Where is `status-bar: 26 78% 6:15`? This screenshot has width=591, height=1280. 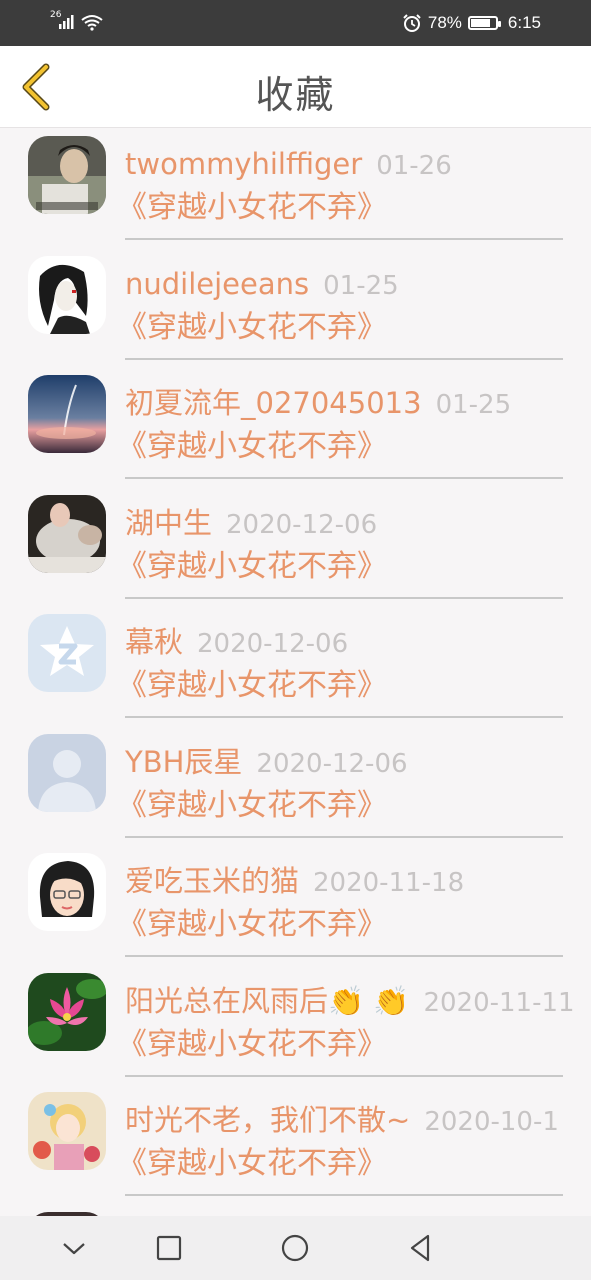
status-bar: 26 78% 6:15 is located at coordinates (295, 23).